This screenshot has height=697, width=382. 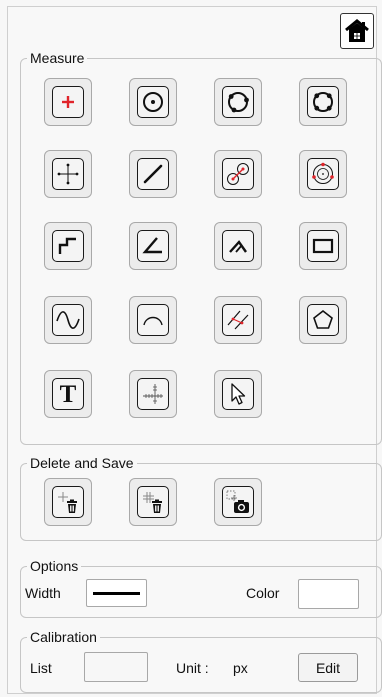 I want to click on circle-fit-tool, so click(x=323, y=174).